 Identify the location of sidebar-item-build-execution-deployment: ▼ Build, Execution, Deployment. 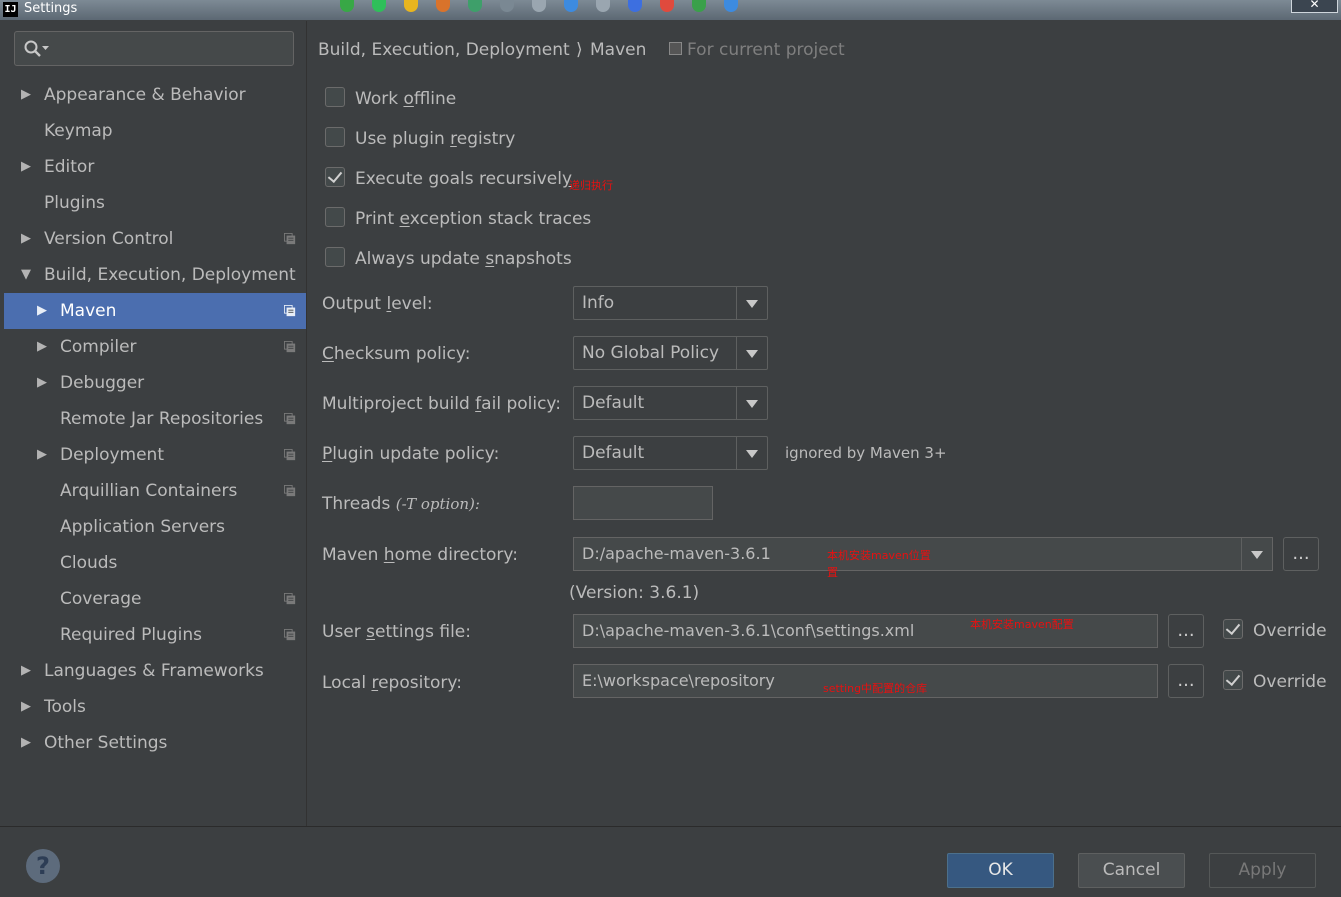
(155, 275).